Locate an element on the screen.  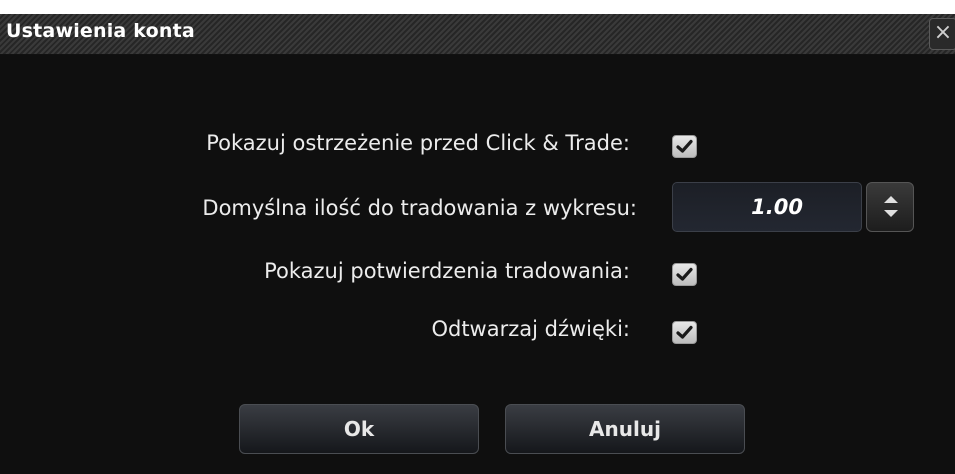
click-trade-warning-label: Pokazuj ostrzeżenie przed Click & Trade: is located at coordinates (418, 143).